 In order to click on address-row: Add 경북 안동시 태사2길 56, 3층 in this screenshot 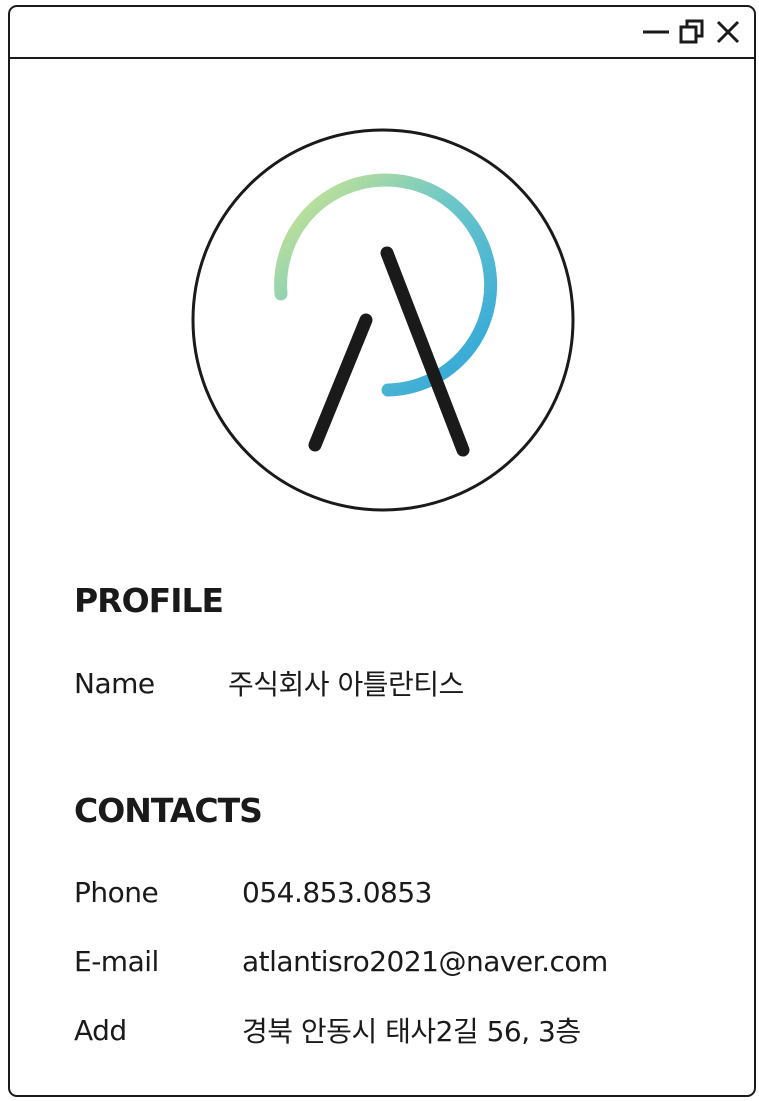, I will do `click(394, 1030)`.